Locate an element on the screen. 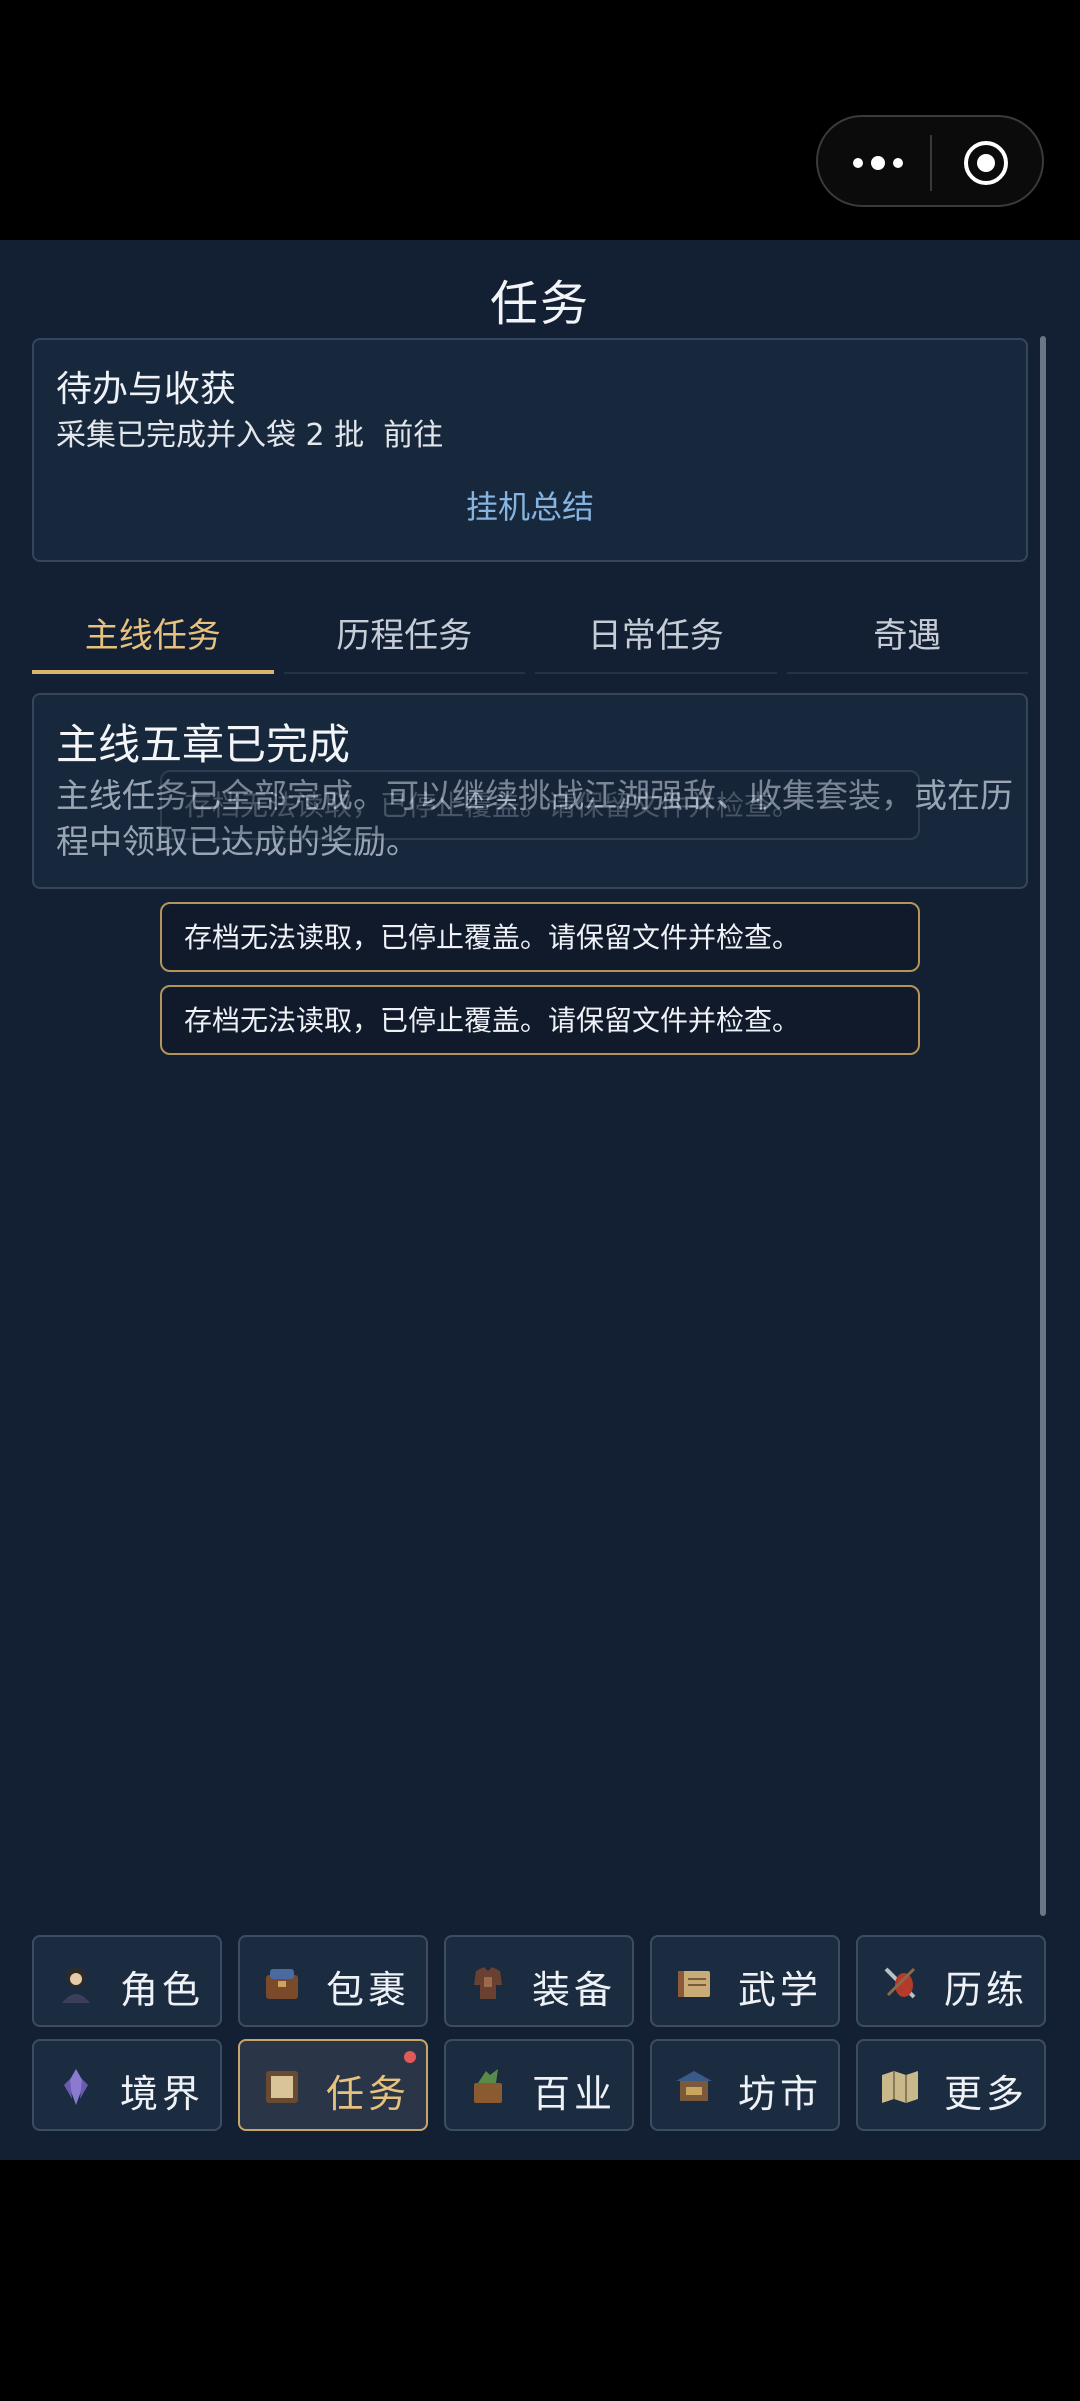 This screenshot has height=2401, width=1080. idle-summary-link: 挂机总结 is located at coordinates (530, 505).